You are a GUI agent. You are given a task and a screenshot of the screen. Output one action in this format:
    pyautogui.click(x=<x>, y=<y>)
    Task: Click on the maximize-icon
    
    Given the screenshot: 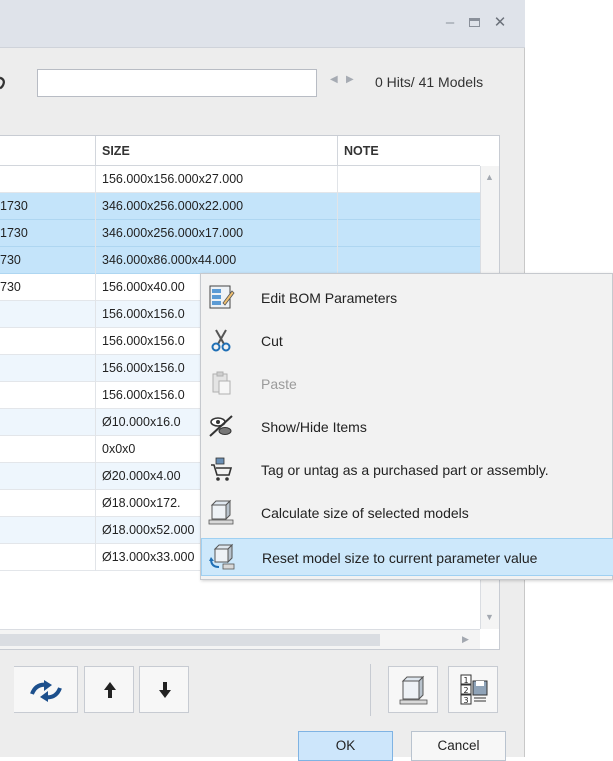 What is the action you would take?
    pyautogui.click(x=474, y=22)
    